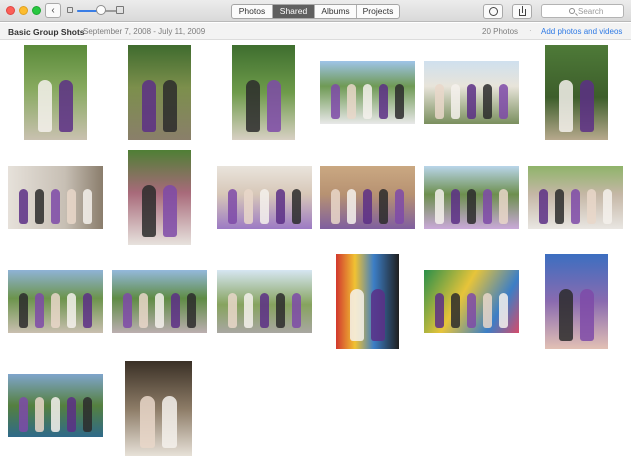  What do you see at coordinates (101, 10) in the screenshot?
I see `zoom-slider-knob` at bounding box center [101, 10].